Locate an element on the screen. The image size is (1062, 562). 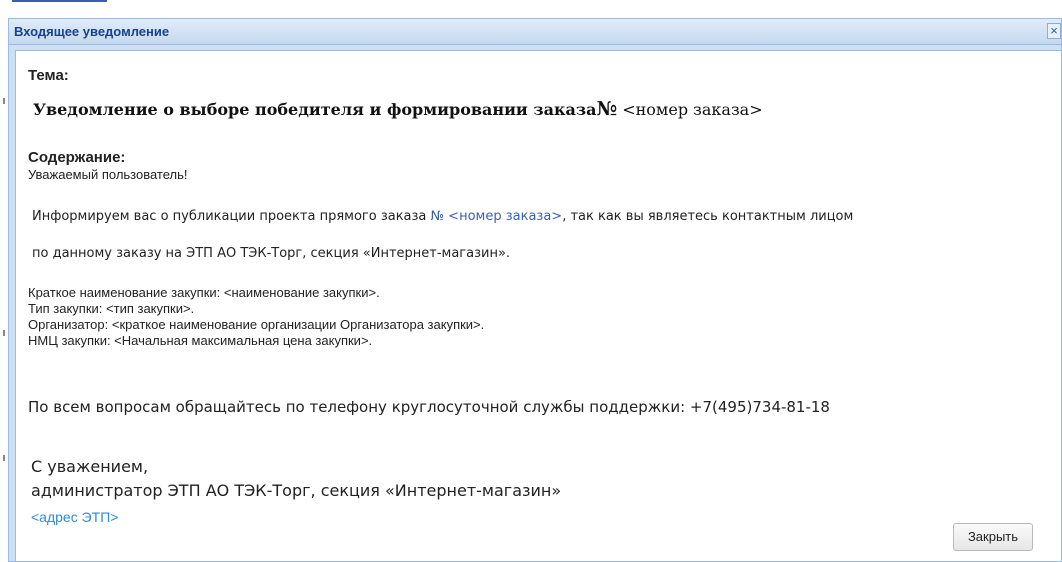
top-link-underline is located at coordinates (59, 1).